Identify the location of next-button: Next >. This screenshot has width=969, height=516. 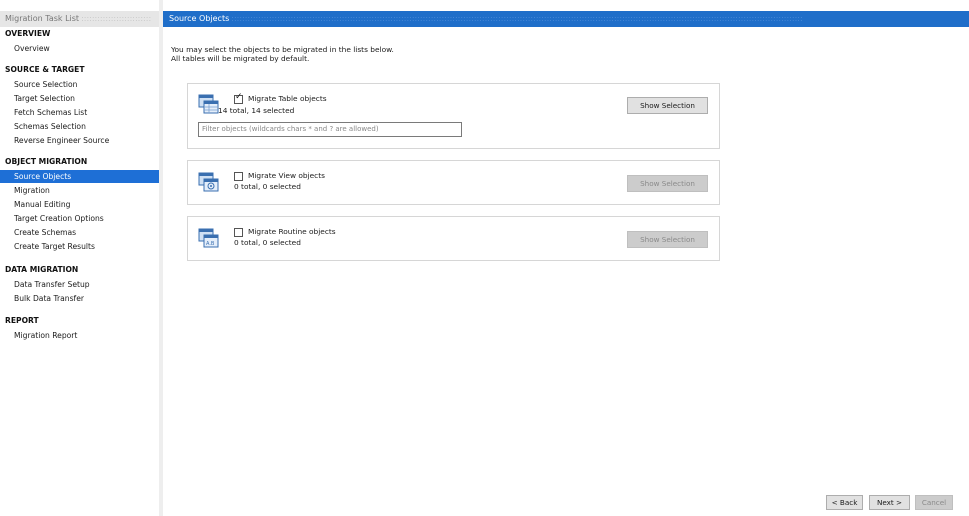
(889, 502).